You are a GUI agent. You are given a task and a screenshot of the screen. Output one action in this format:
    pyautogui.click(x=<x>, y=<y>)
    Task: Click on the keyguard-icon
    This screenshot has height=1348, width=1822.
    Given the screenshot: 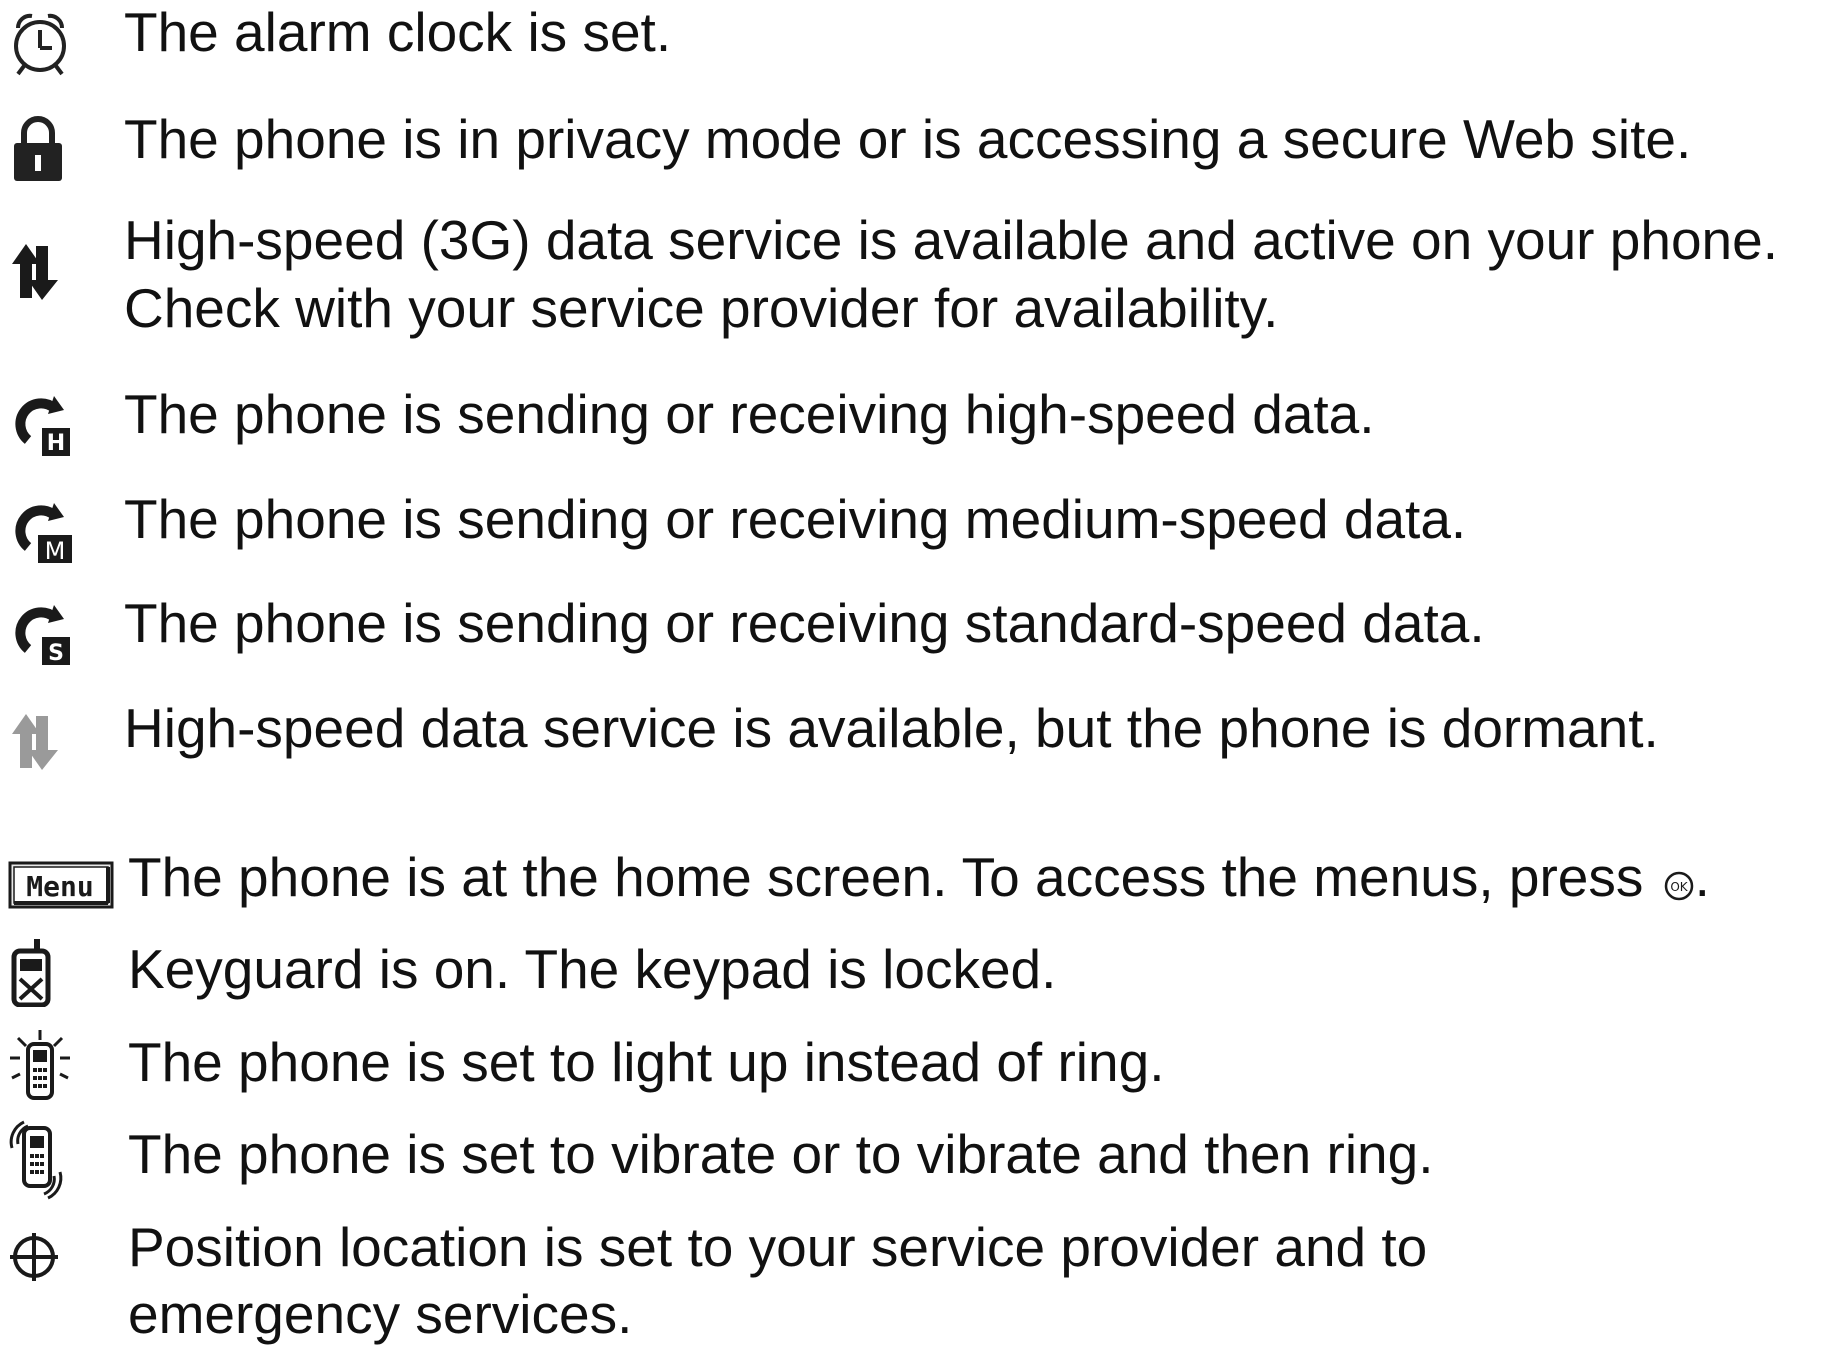 What is the action you would take?
    pyautogui.click(x=58, y=975)
    